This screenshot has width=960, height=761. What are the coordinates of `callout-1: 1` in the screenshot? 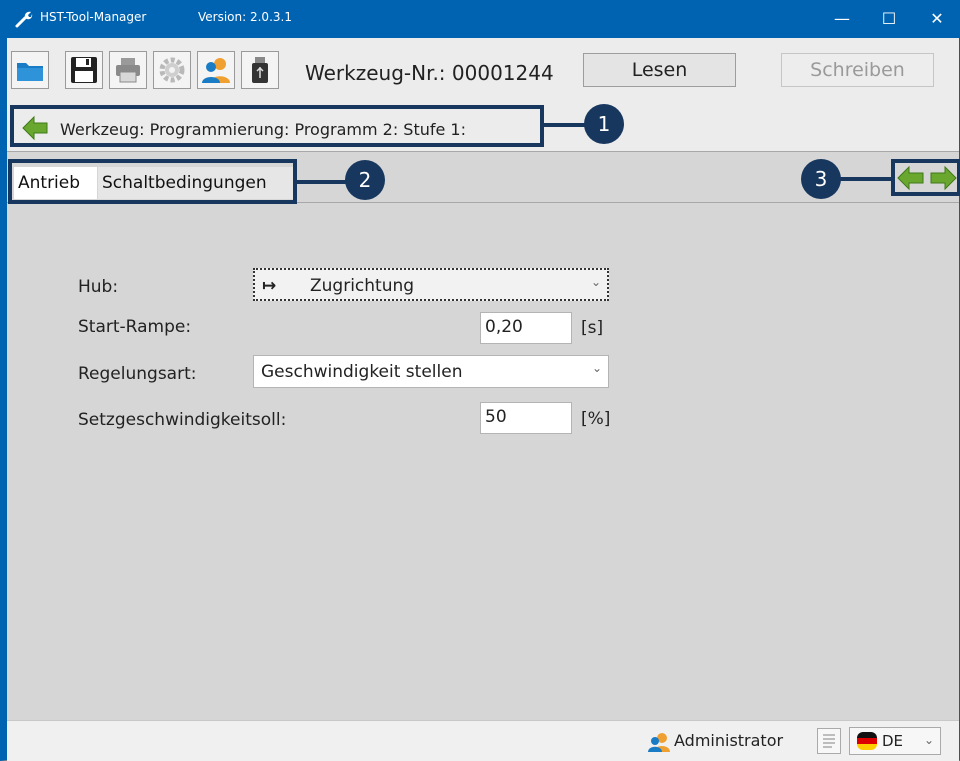 It's located at (604, 124).